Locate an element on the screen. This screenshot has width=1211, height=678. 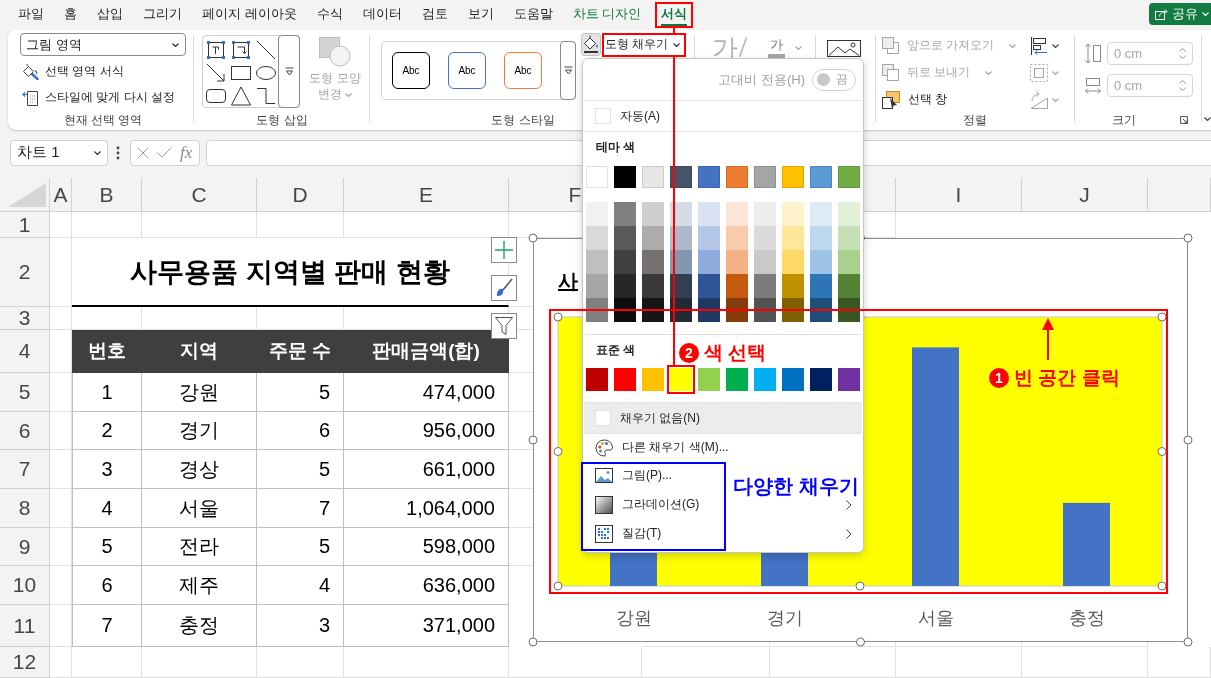
axis-label: 강원 is located at coordinates (633, 618).